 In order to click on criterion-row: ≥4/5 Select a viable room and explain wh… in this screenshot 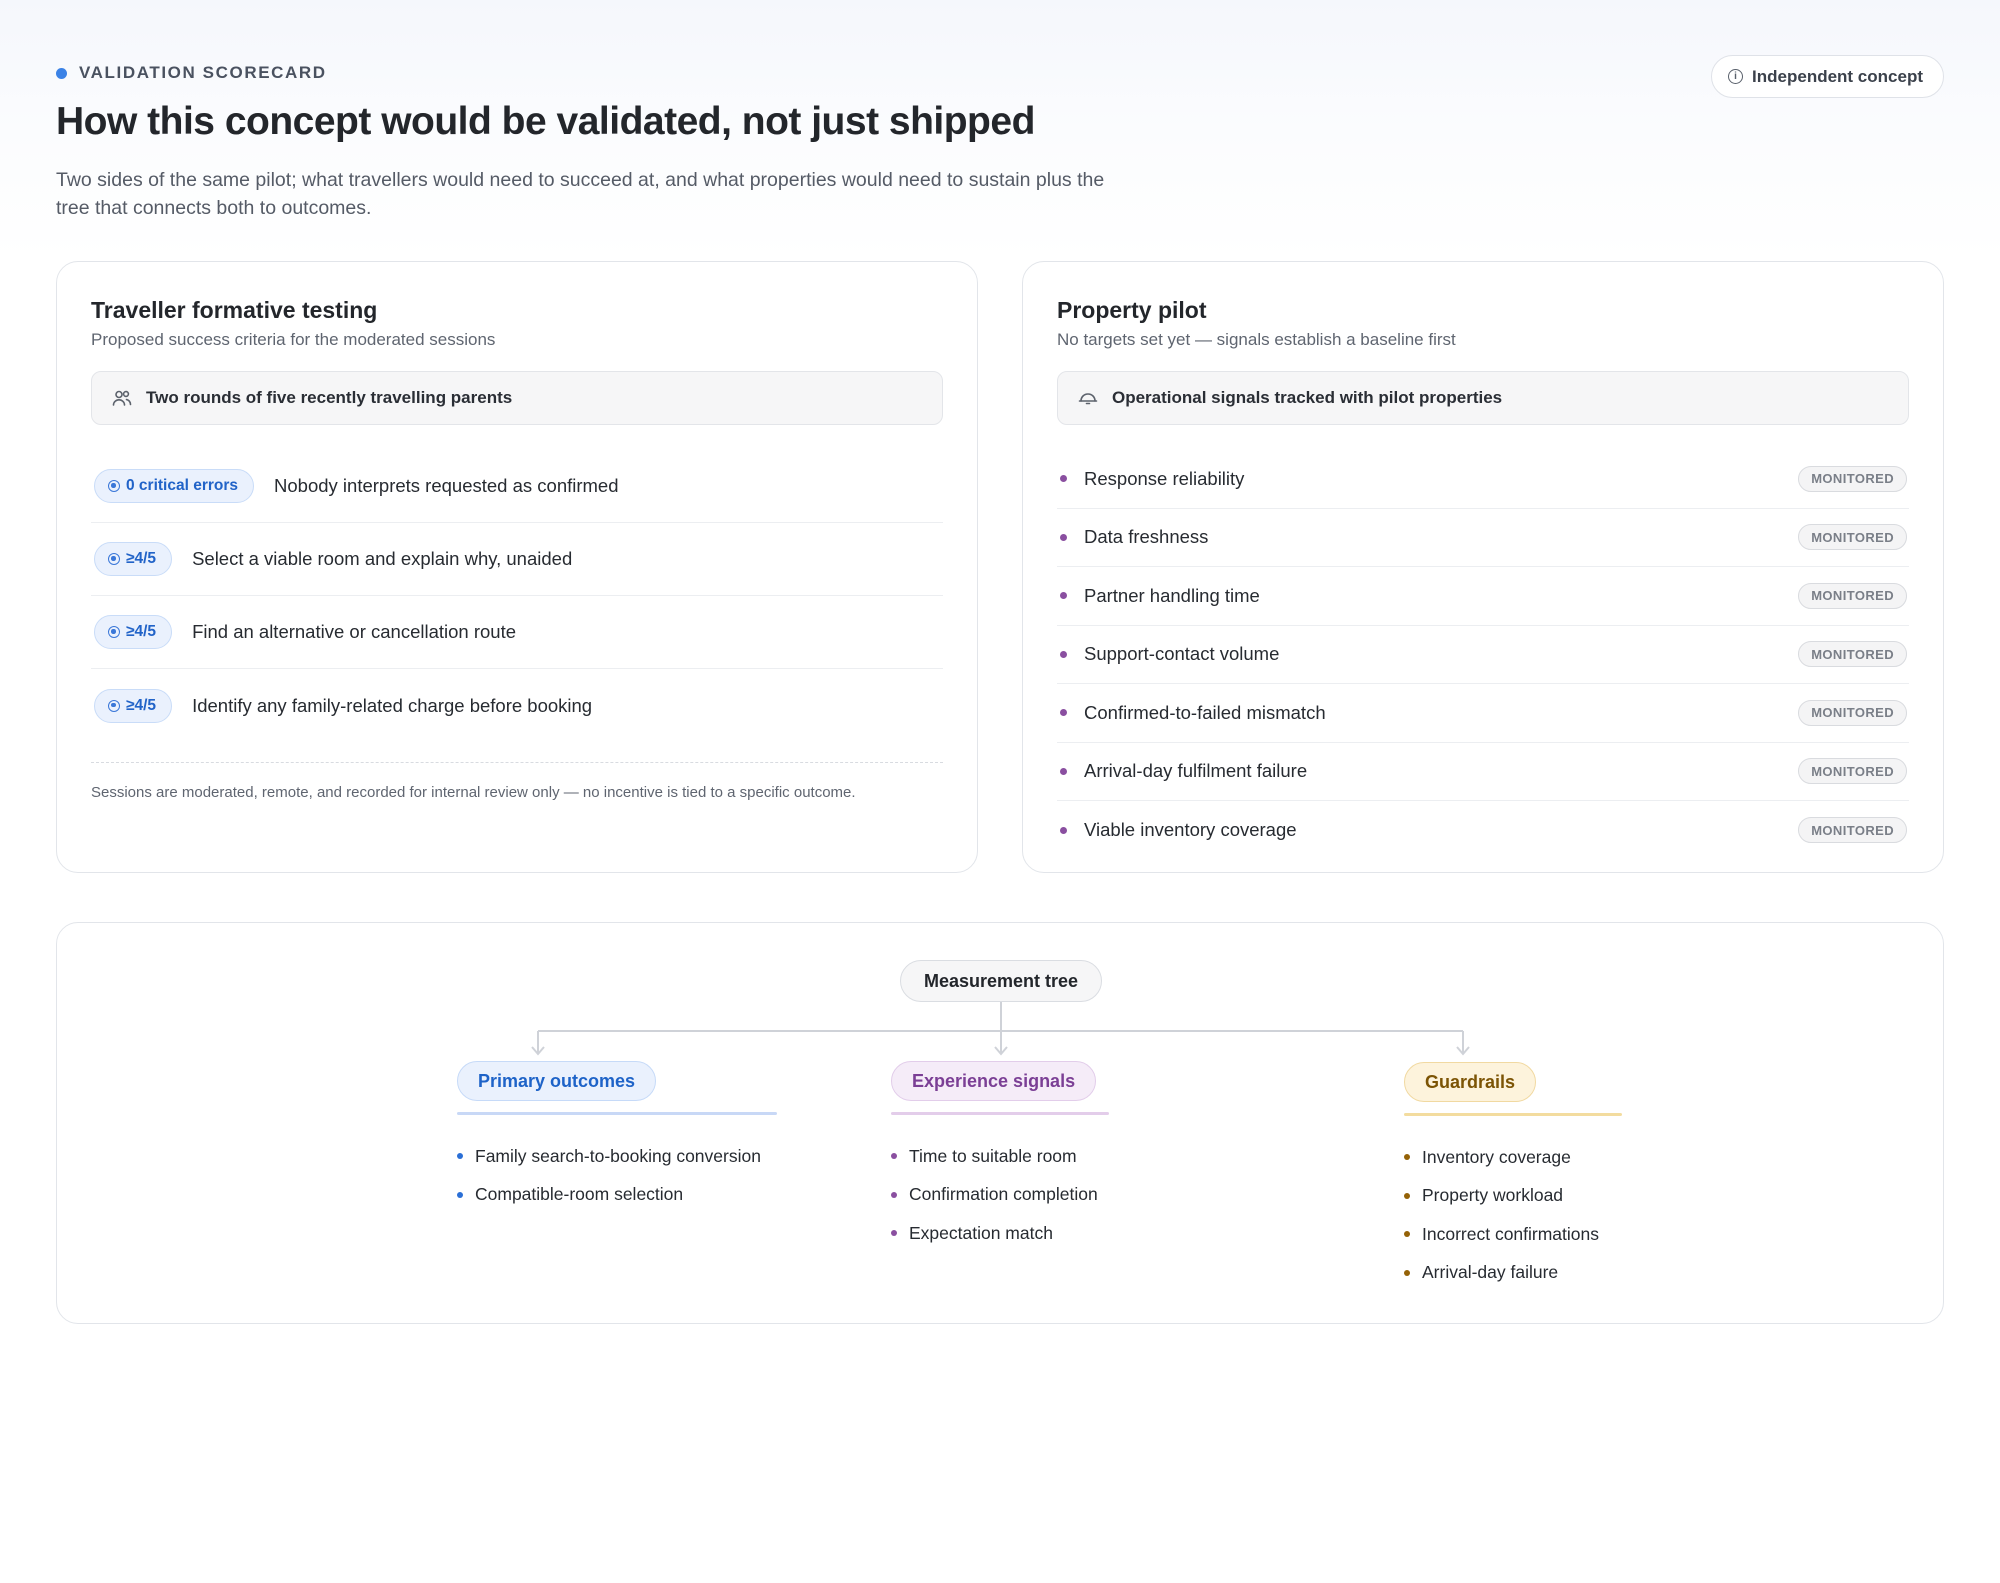, I will do `click(517, 559)`.